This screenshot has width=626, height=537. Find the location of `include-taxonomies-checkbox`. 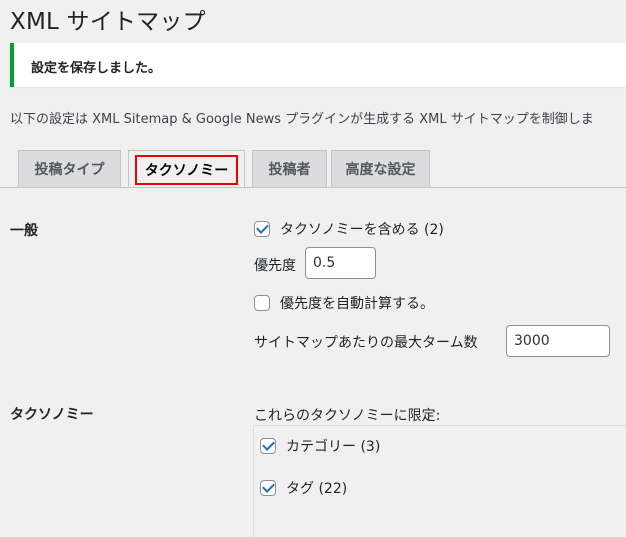

include-taxonomies-checkbox is located at coordinates (262, 229).